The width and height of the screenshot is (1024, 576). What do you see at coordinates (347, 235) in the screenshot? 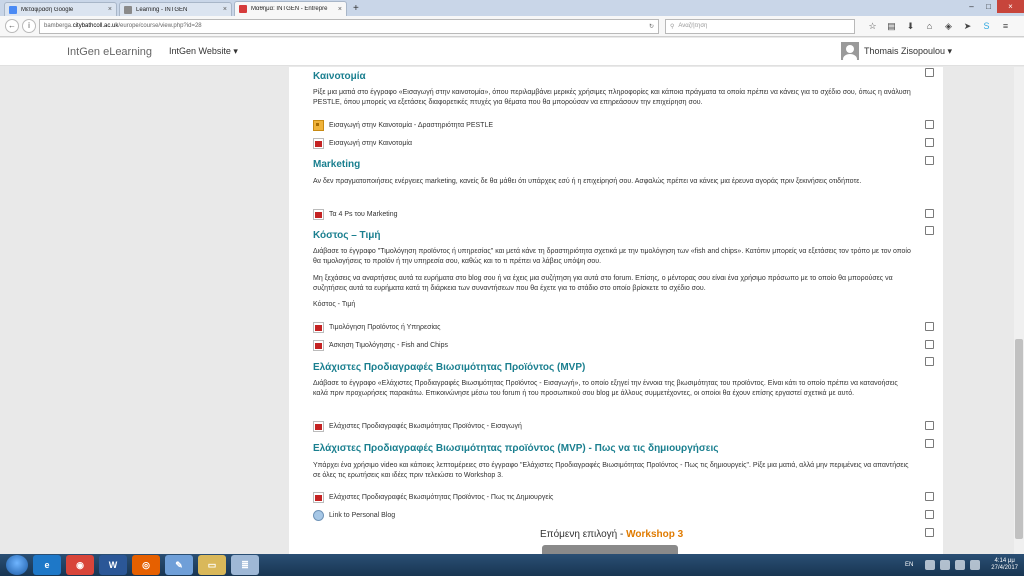
I see `section-title: Κόστος – Τιμή` at bounding box center [347, 235].